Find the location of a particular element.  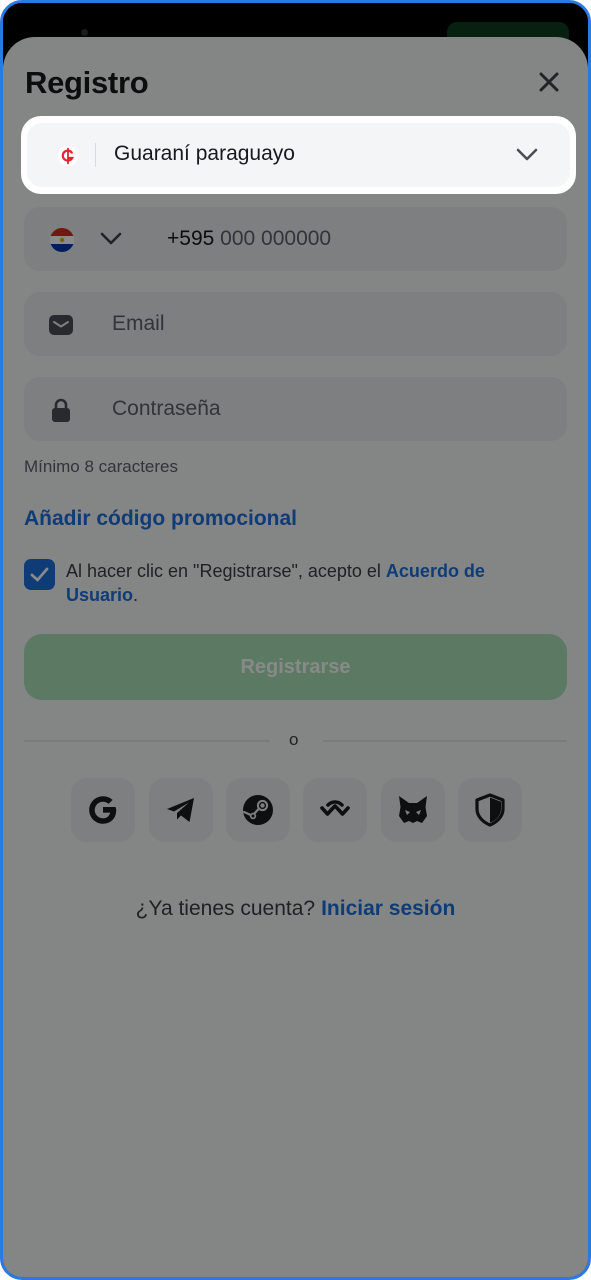

close-button is located at coordinates (549, 82).